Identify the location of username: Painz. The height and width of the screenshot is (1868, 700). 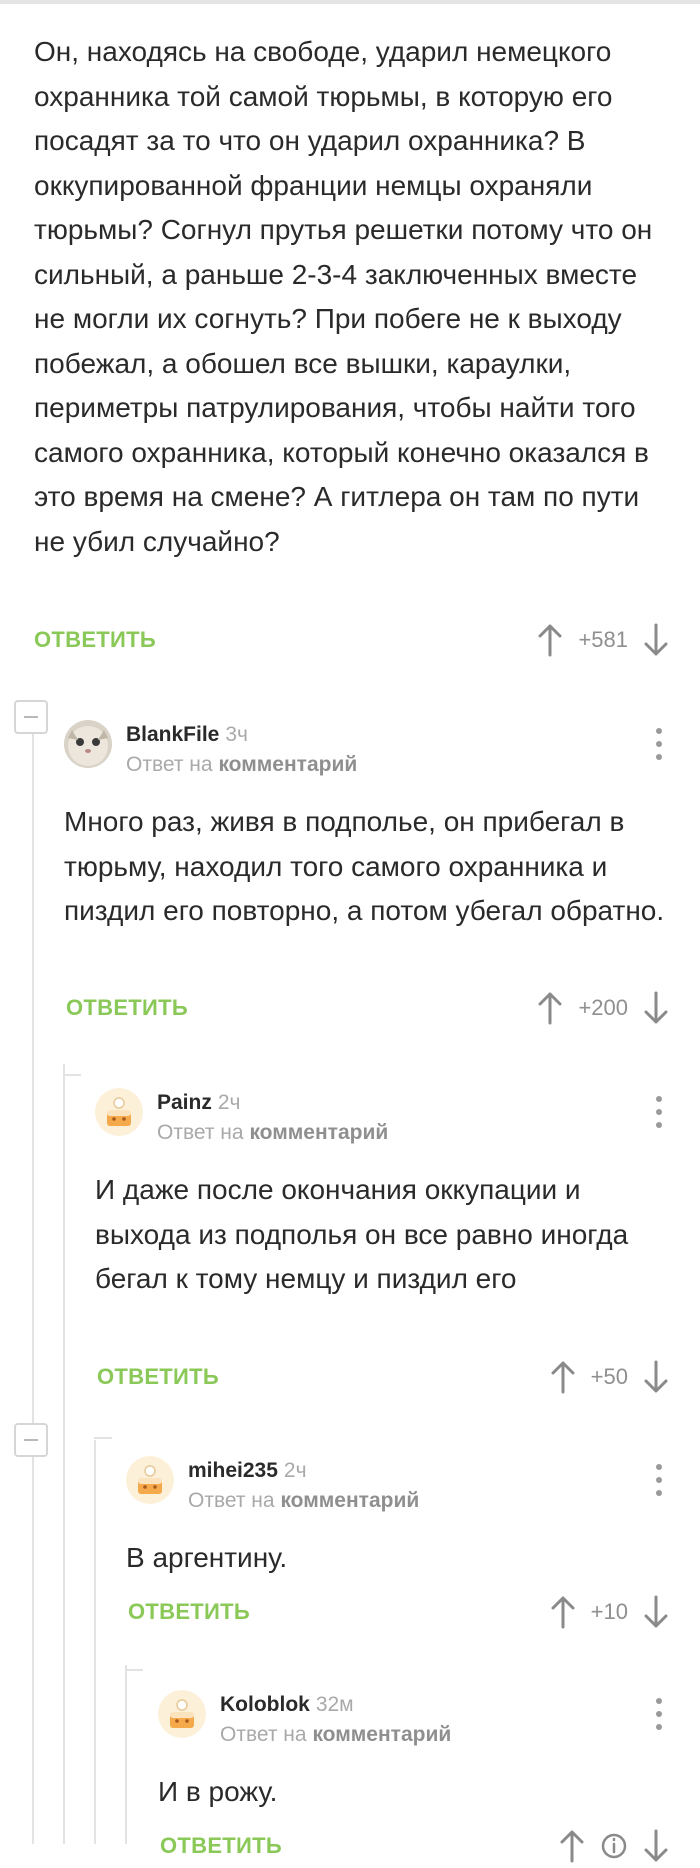
(184, 1102).